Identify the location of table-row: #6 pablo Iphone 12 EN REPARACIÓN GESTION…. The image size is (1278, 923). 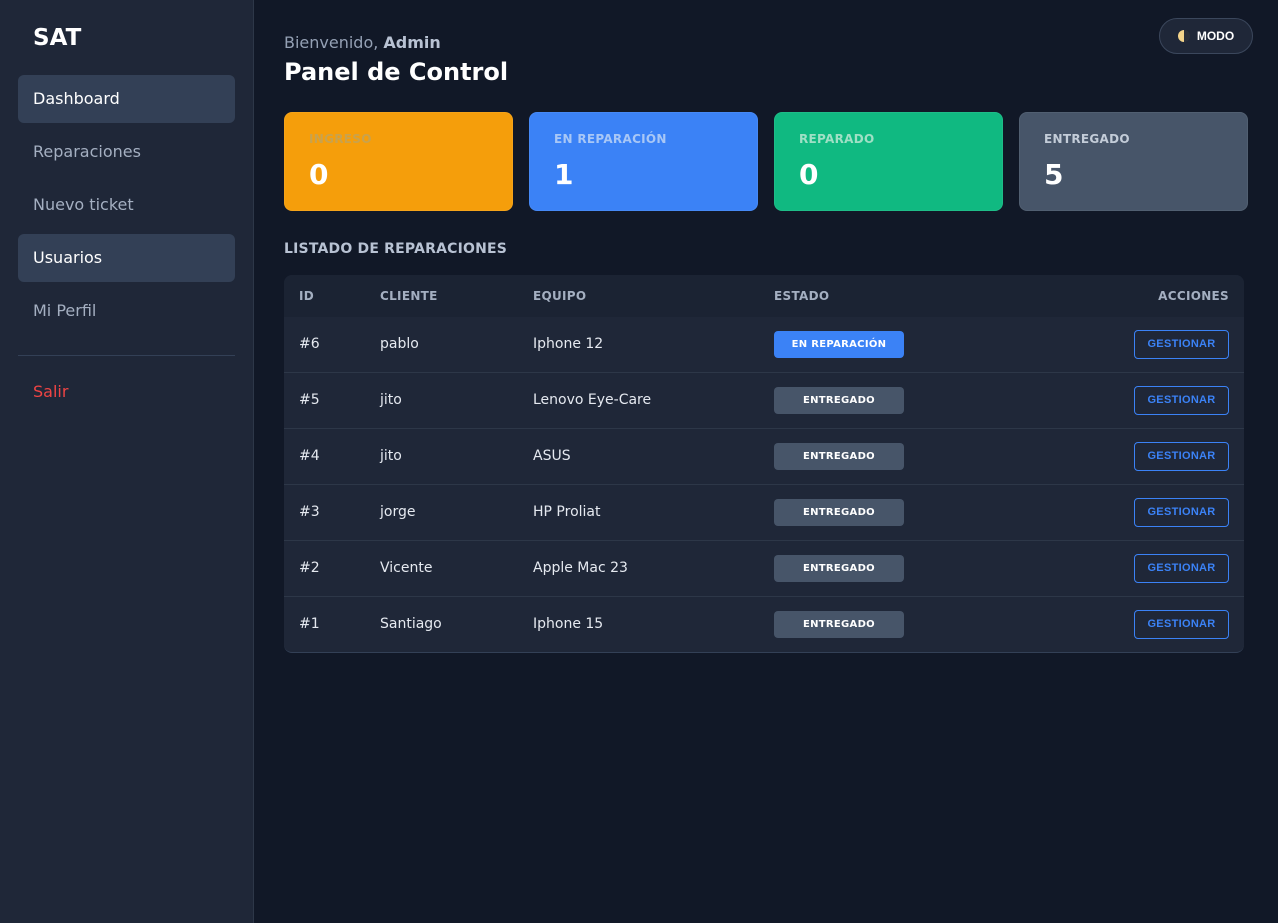
(764, 344).